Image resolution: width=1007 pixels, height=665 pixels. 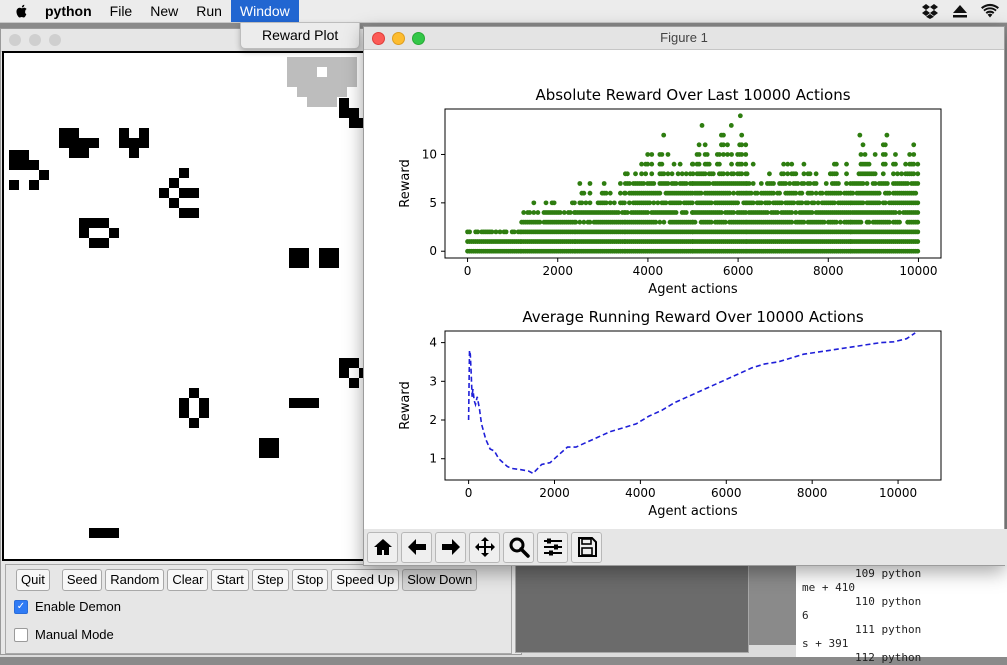 I want to click on random-button: Random, so click(x=135, y=580).